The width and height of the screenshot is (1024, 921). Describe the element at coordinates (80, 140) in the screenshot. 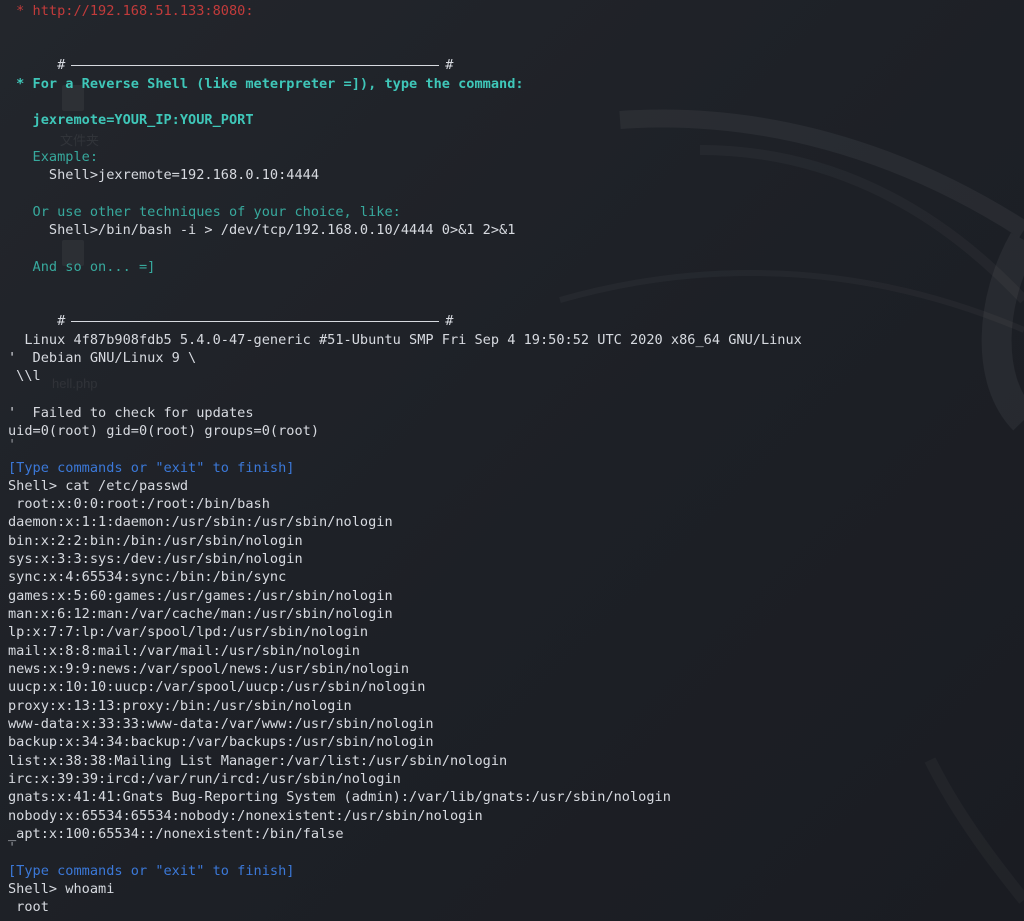

I see `desktop-file-label: 文件夹` at that location.